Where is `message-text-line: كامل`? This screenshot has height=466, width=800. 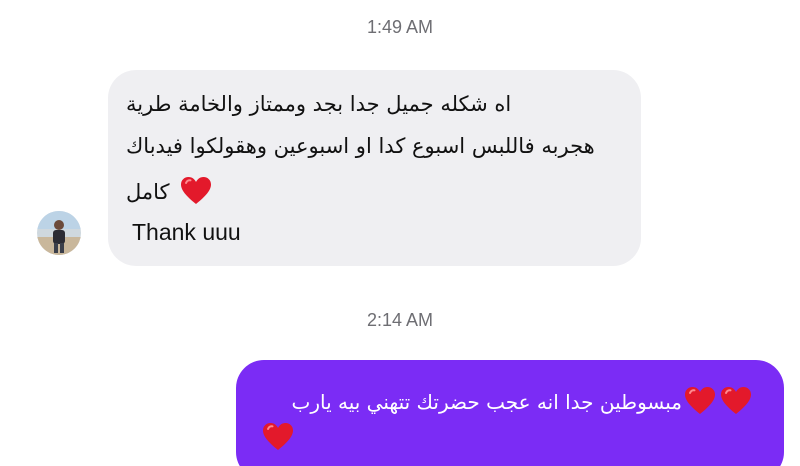 message-text-line: كامل is located at coordinates (169, 192).